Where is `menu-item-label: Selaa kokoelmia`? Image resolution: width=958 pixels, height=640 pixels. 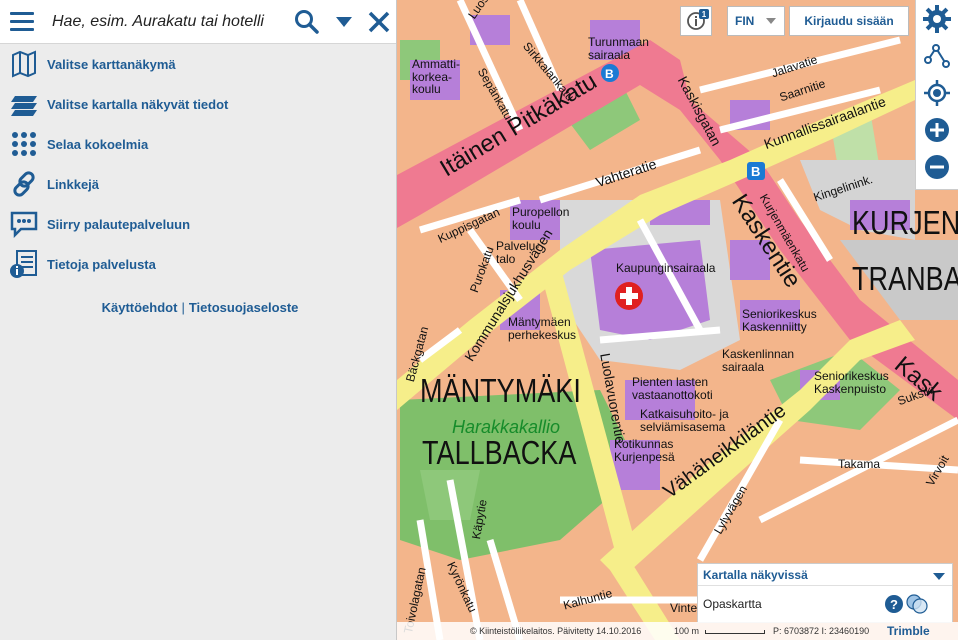 menu-item-label: Selaa kokoelmia is located at coordinates (98, 144).